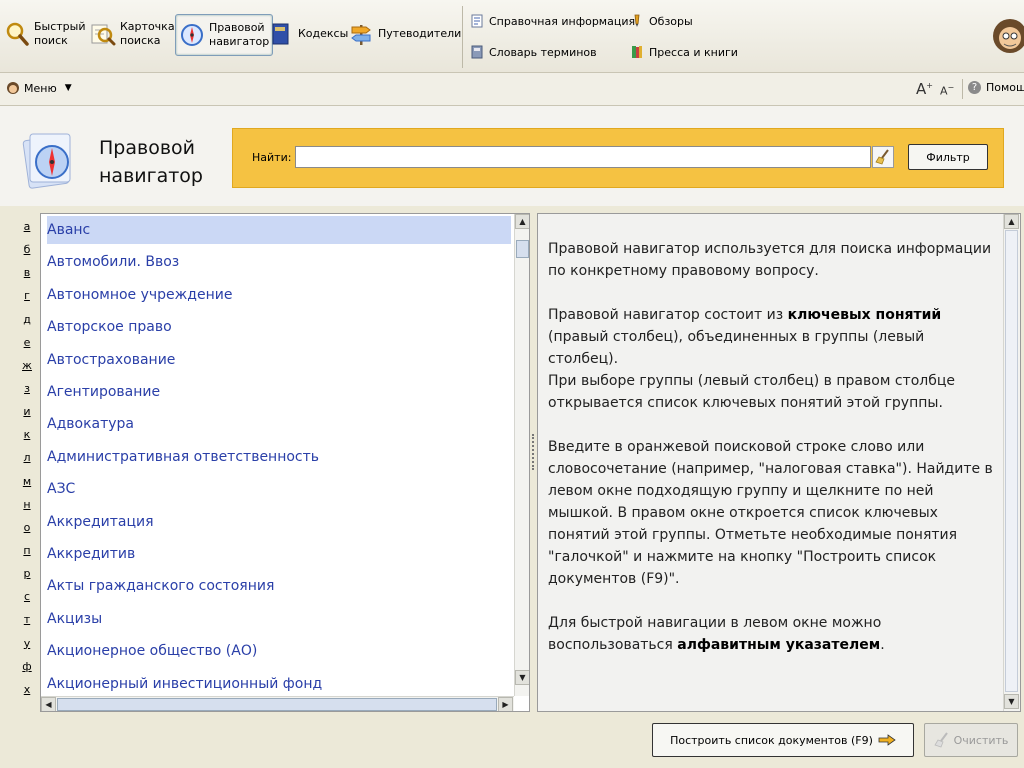 The height and width of the screenshot is (768, 1024). What do you see at coordinates (103, 392) in the screenshot?
I see `list-item: Агентирование` at bounding box center [103, 392].